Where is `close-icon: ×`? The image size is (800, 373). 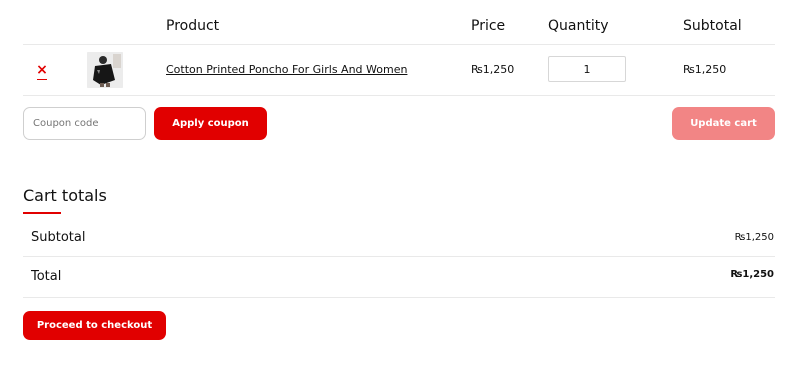 close-icon: × is located at coordinates (42, 70).